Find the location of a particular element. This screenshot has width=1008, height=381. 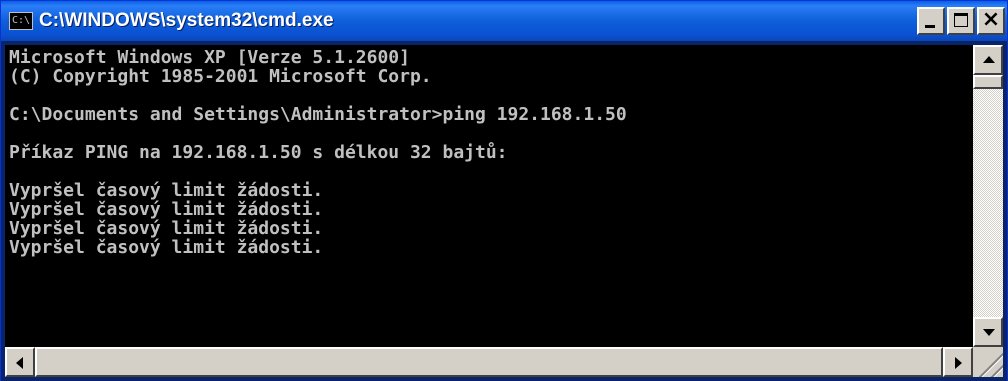

console-icon: C:\ is located at coordinates (21, 21).